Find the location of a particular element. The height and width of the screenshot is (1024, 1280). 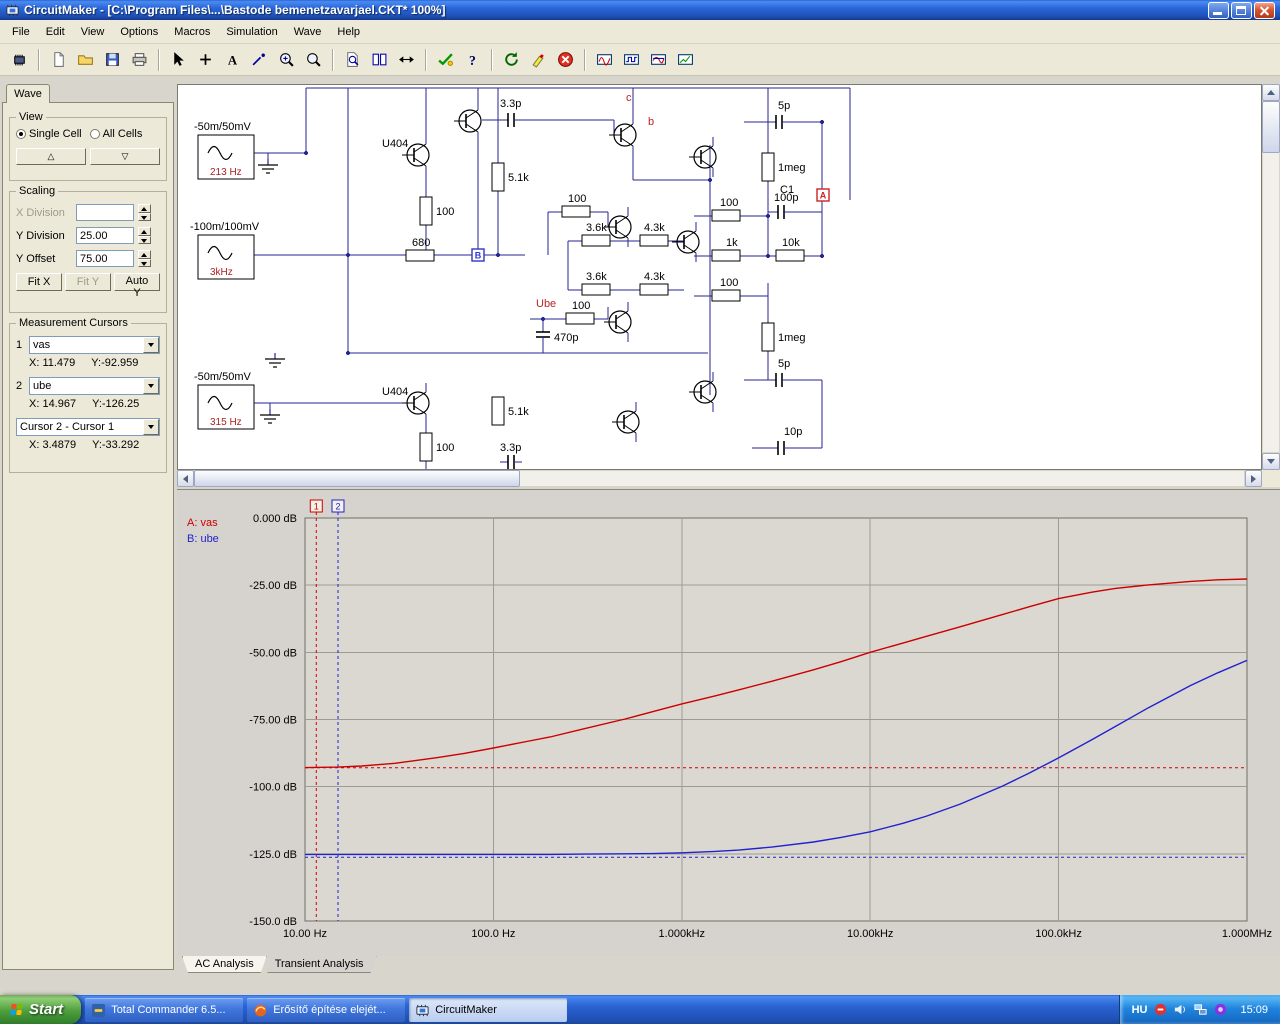

x-division-spin-up is located at coordinates (144, 208).